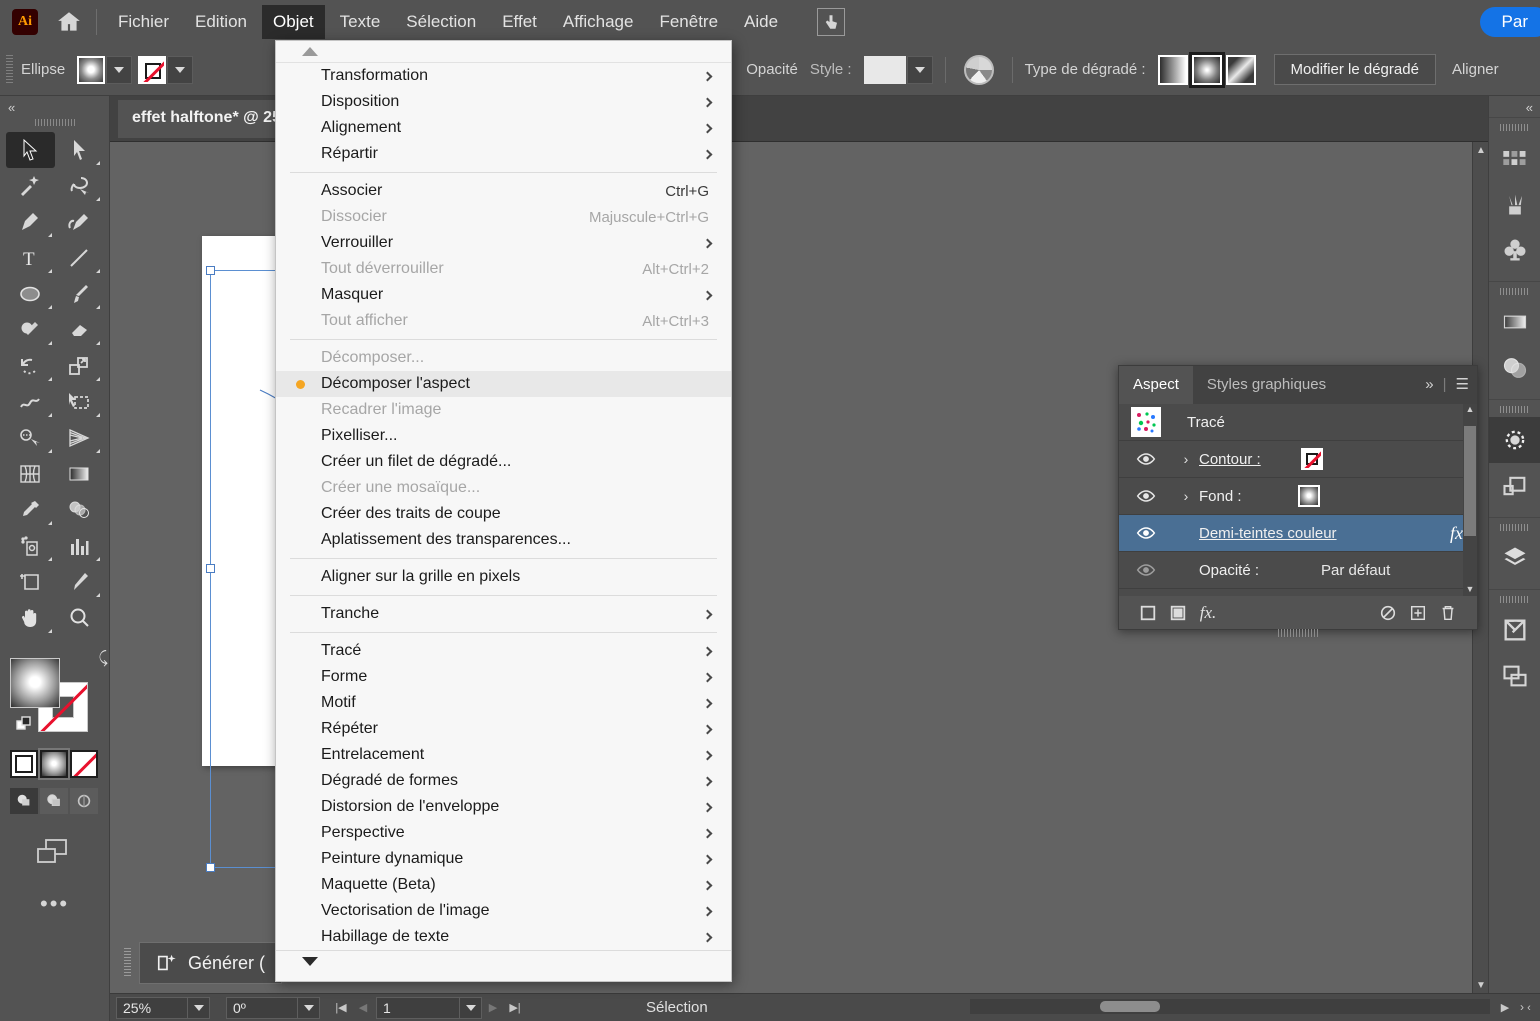  What do you see at coordinates (54, 764) in the screenshot?
I see `gradient-mode-button` at bounding box center [54, 764].